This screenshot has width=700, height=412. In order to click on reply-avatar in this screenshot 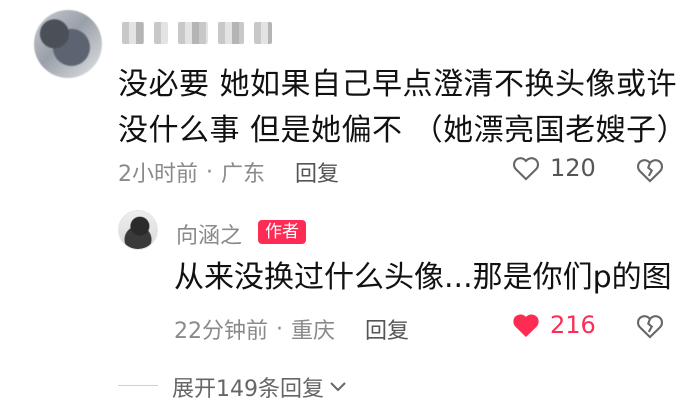, I will do `click(138, 230)`.